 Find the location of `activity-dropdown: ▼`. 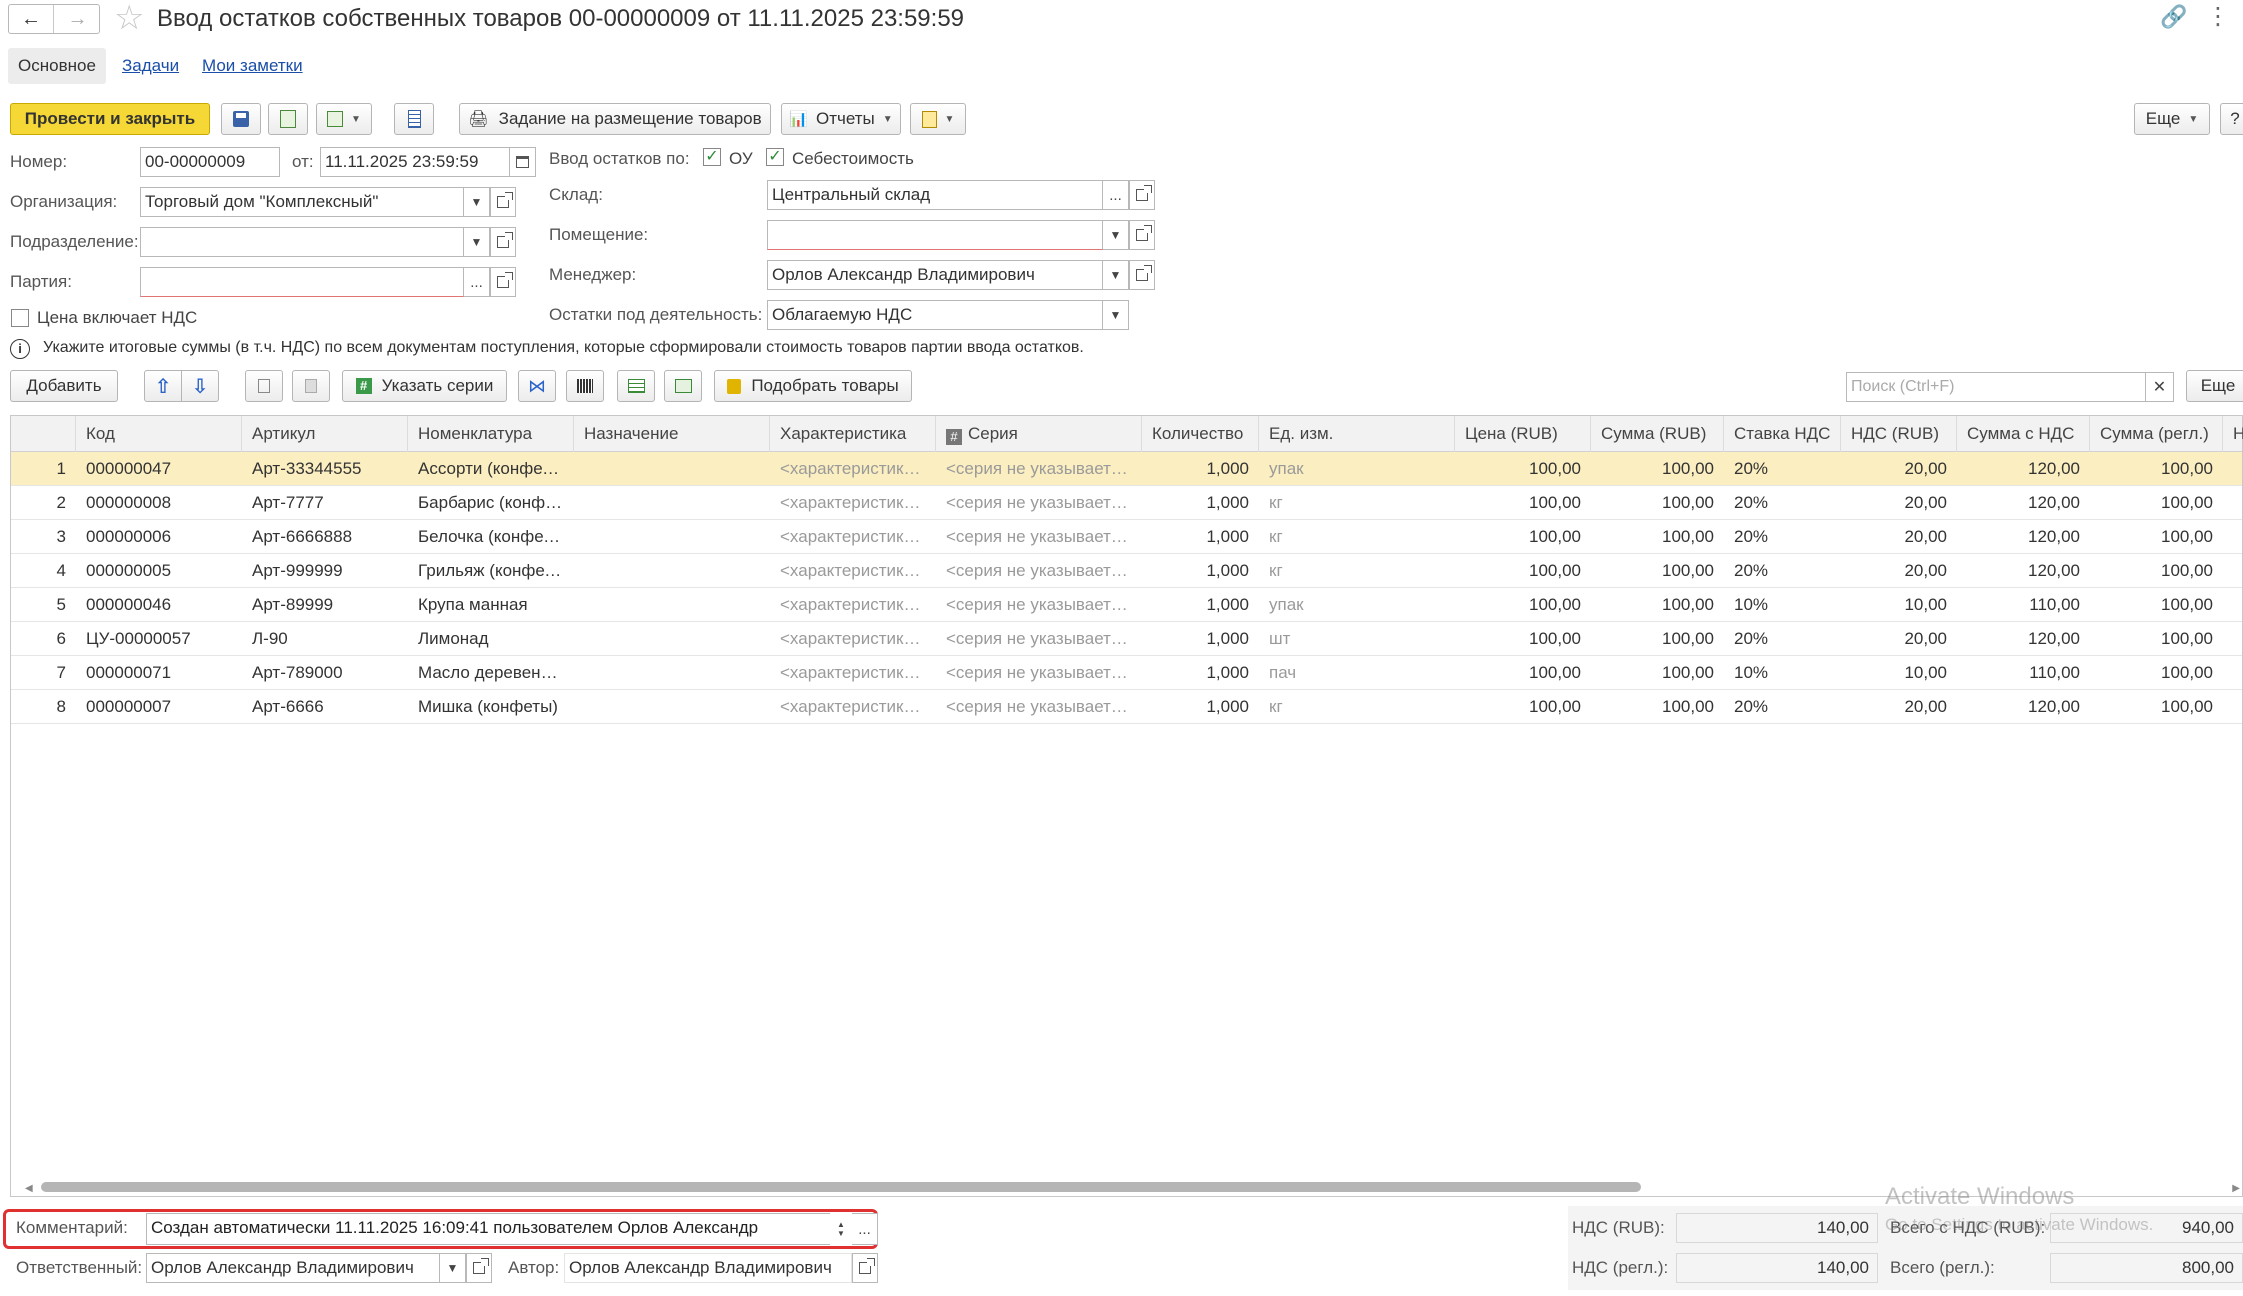

activity-dropdown: ▼ is located at coordinates (1116, 315).